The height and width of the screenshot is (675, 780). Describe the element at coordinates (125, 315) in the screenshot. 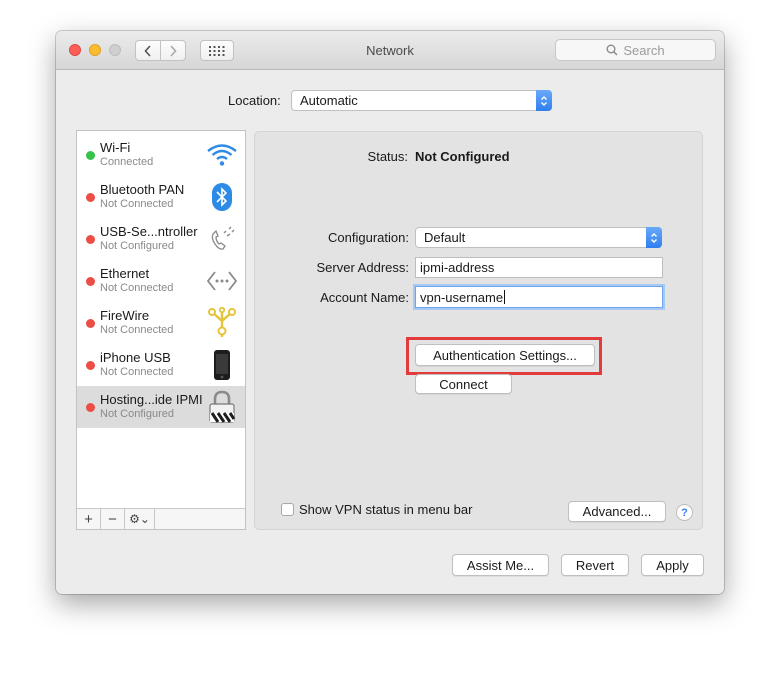

I see `service-name: FireWire` at that location.